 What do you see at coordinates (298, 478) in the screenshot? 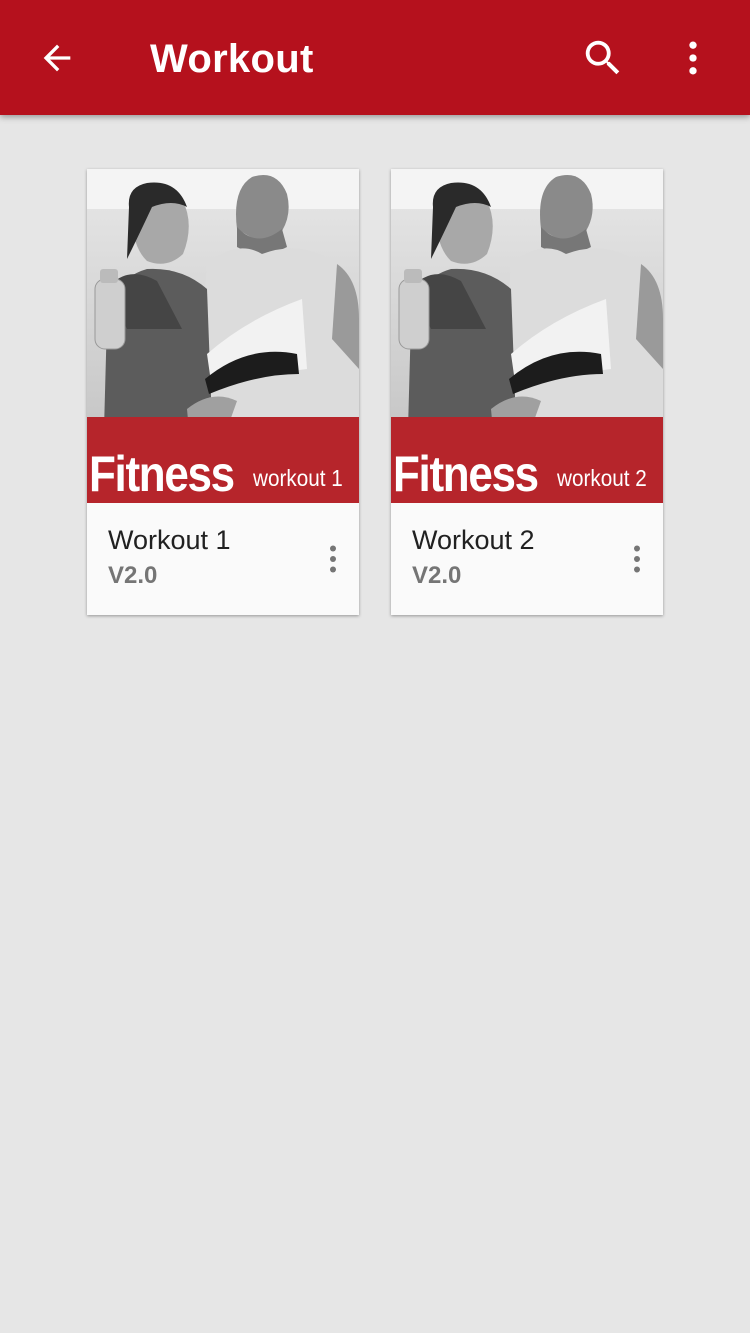
I see `cover-subtitle: workout 1` at bounding box center [298, 478].